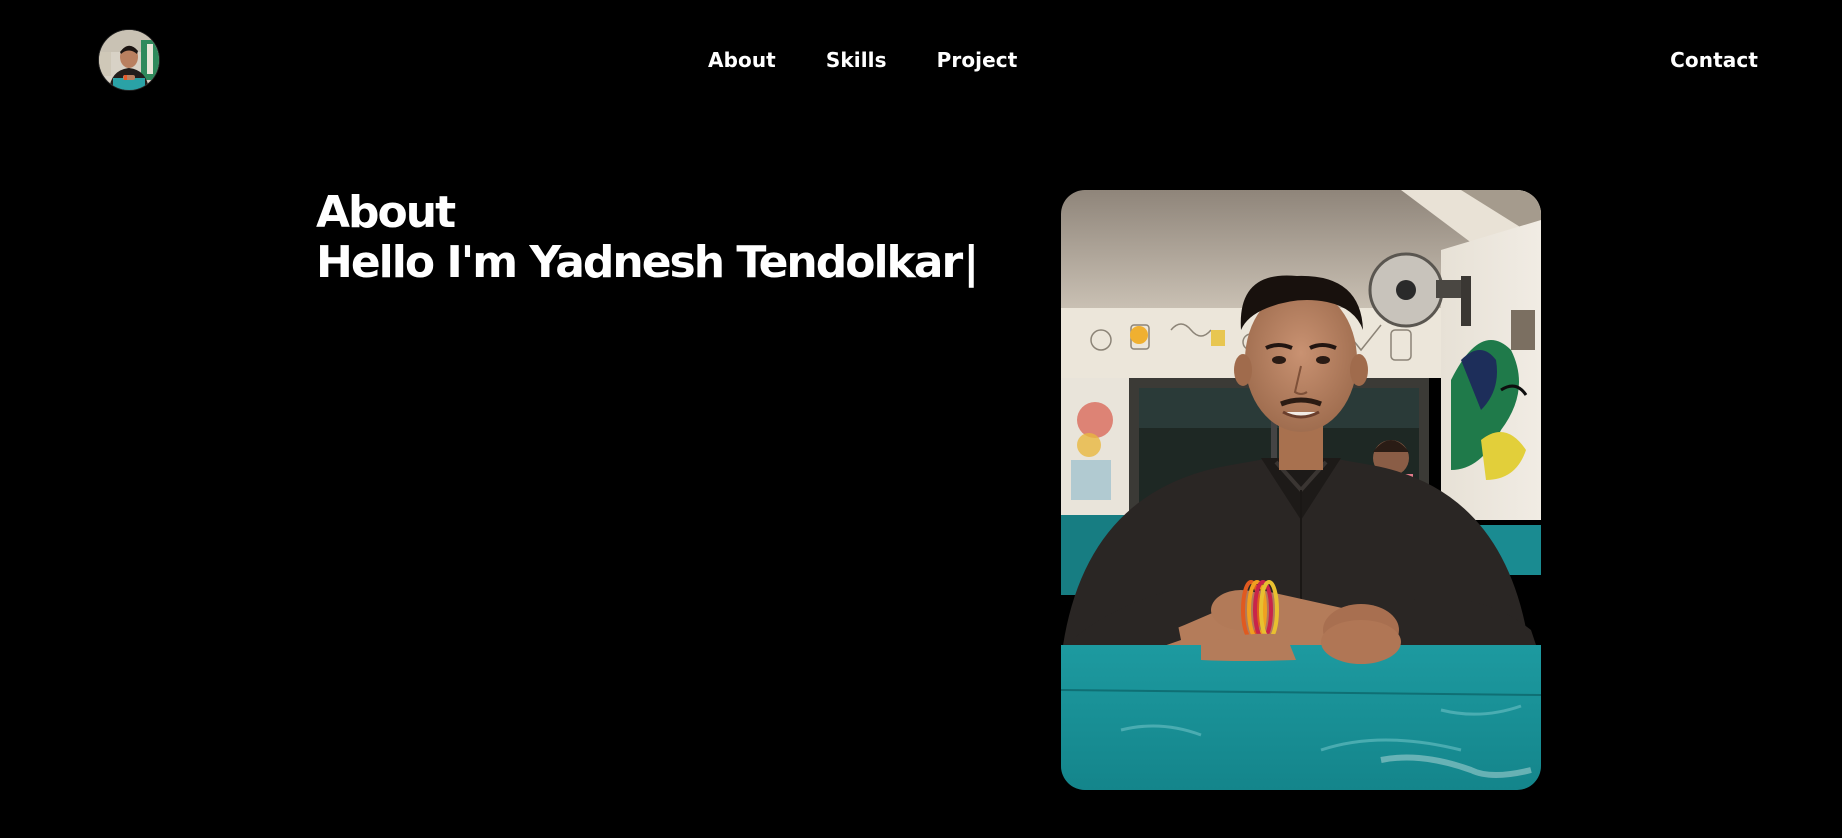  I want to click on nav-link-about: About, so click(742, 60).